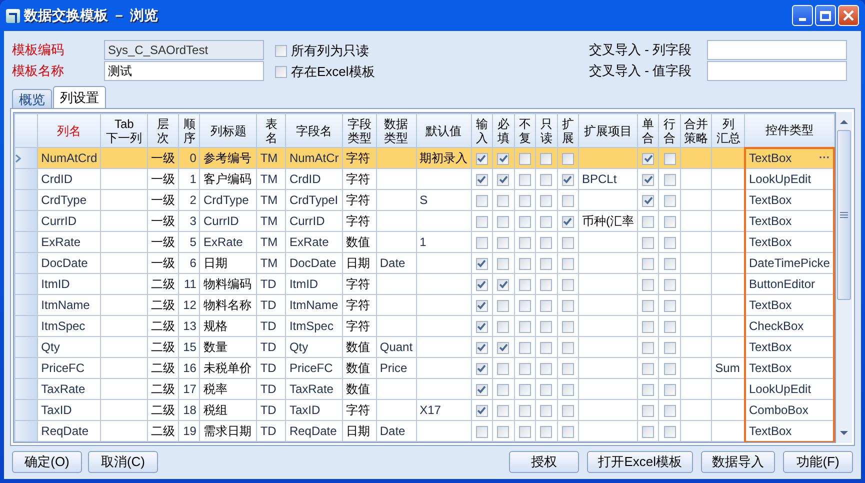 This screenshot has width=865, height=483. Describe the element at coordinates (444, 131) in the screenshot. I see `column-header: 默认值` at that location.